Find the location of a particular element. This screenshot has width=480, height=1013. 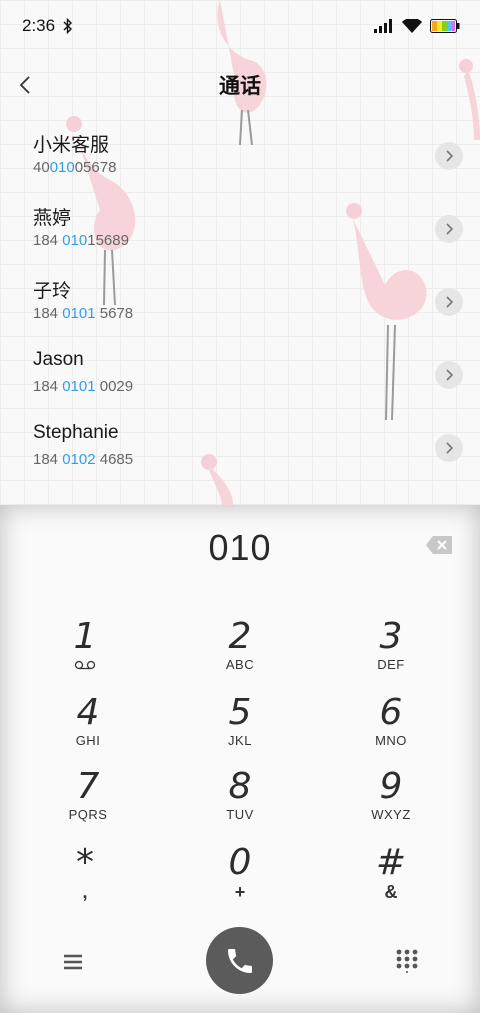

key-digit: 0 is located at coordinates (240, 862).